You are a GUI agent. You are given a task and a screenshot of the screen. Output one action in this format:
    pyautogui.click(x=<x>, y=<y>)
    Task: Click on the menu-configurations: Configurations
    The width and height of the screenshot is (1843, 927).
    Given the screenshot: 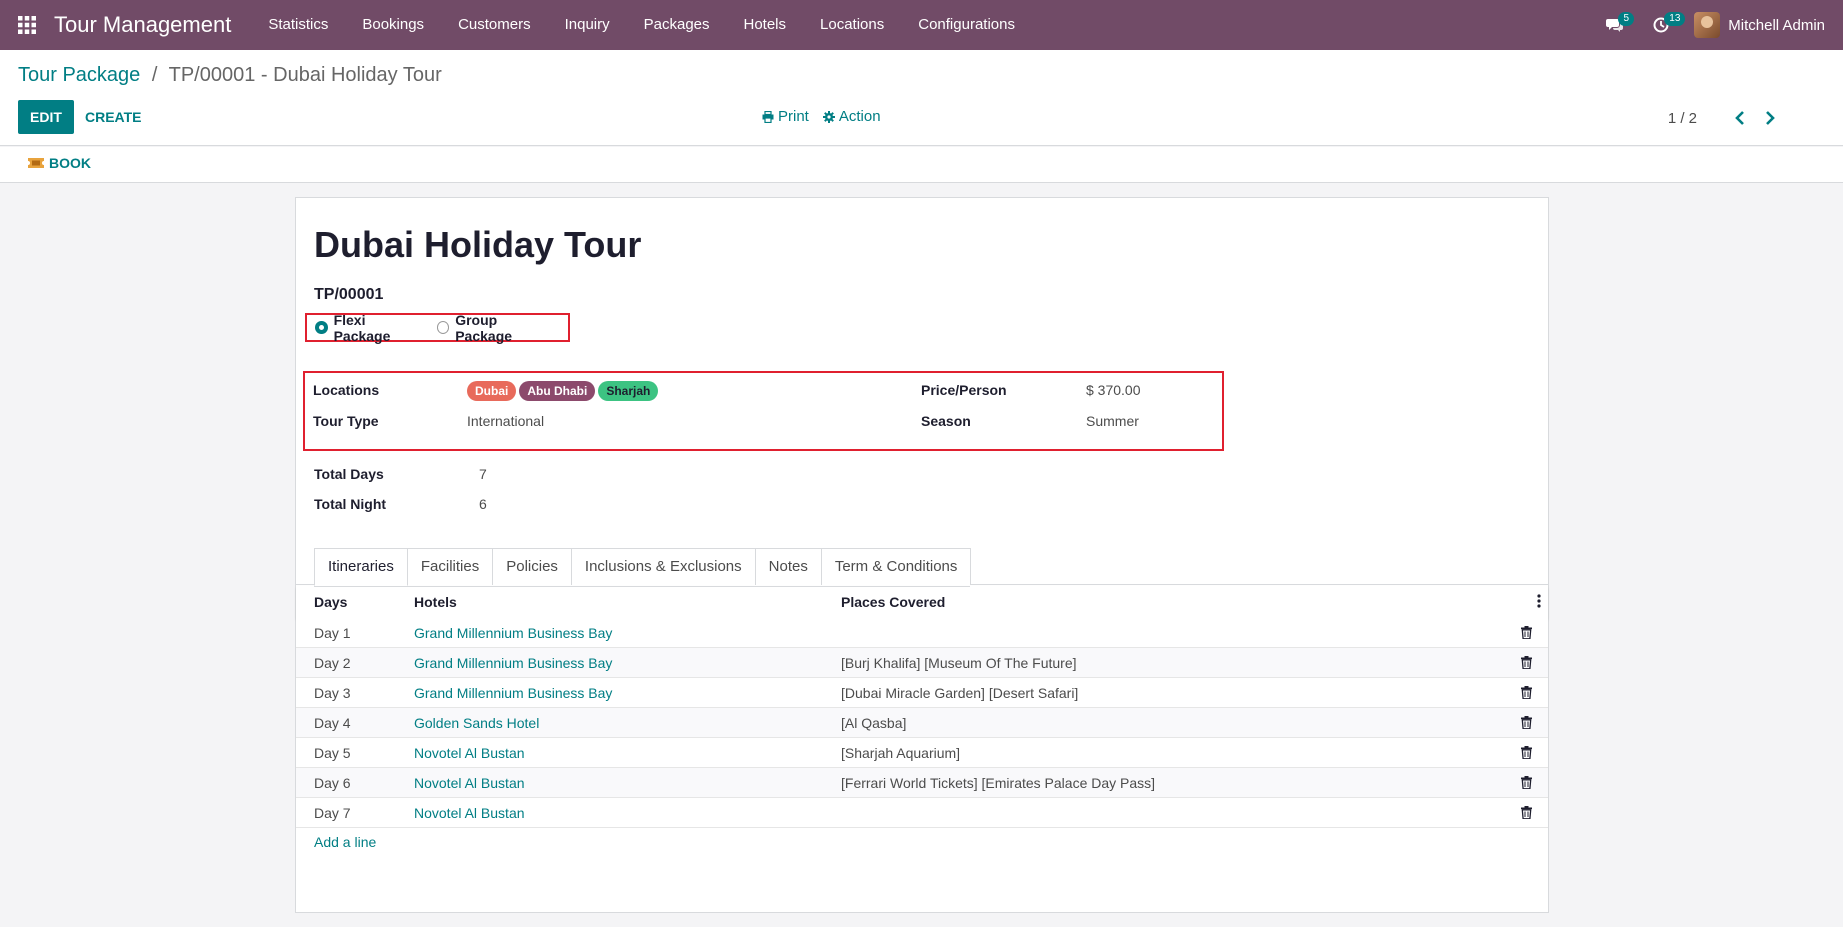 What is the action you would take?
    pyautogui.click(x=966, y=25)
    